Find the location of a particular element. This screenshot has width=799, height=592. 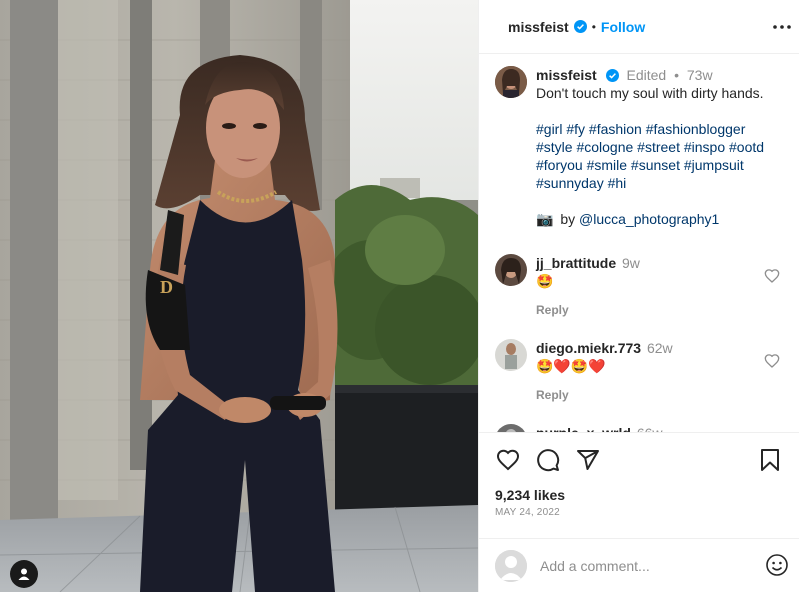

comment-icon is located at coordinates (548, 460).